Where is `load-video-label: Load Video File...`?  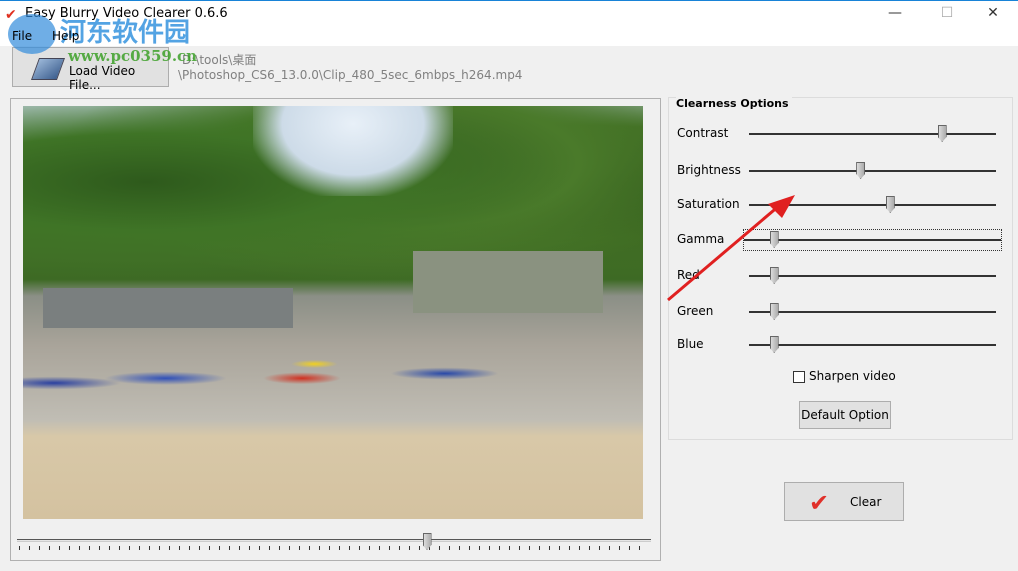 load-video-label: Load Video File... is located at coordinates (102, 78).